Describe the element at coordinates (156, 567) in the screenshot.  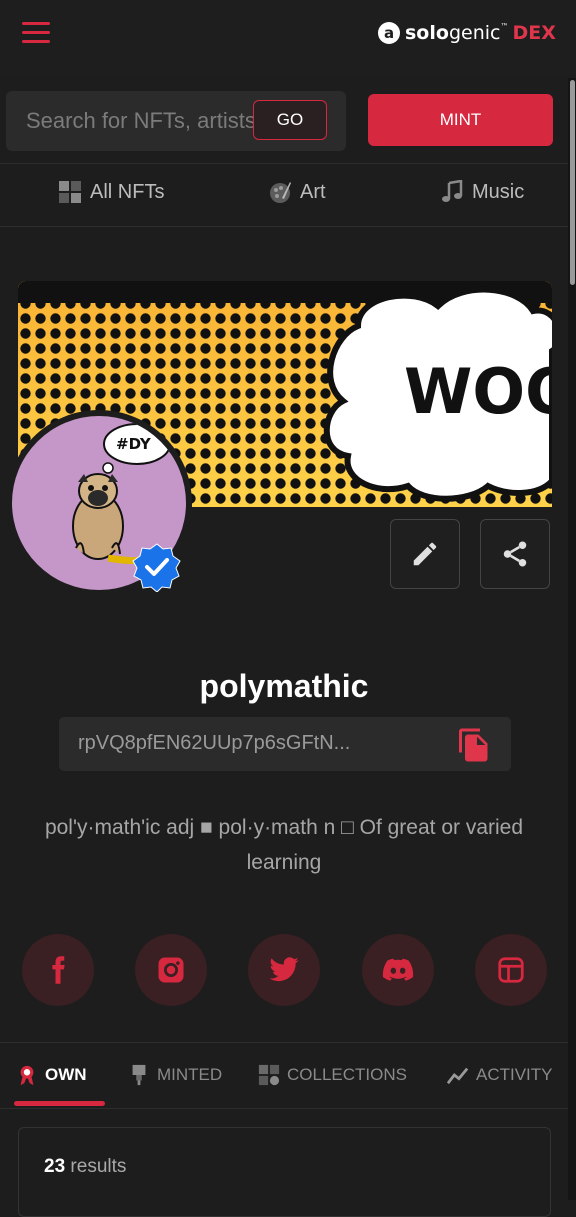
I see `verified-badge-icon` at that location.